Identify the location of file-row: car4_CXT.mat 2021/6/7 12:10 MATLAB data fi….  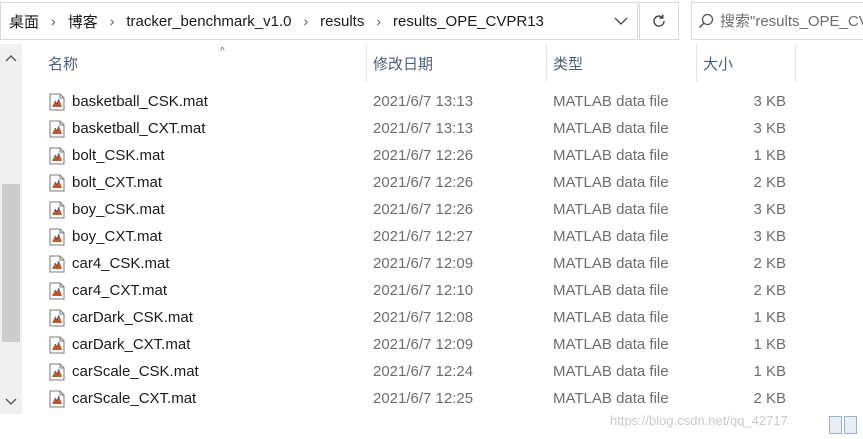
(442, 290).